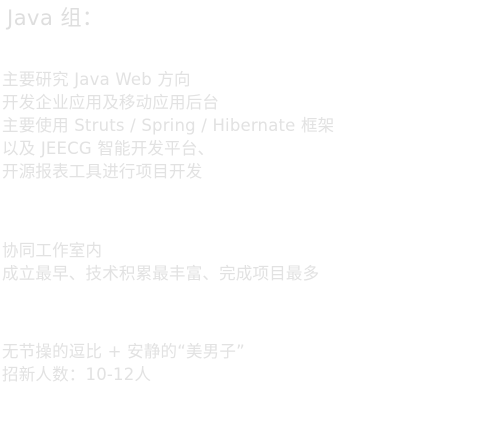  Describe the element at coordinates (247, 262) in the screenshot. I see `history-block: 协同工作室内 成立最早、技术积累最丰富、完成项目最多` at that location.